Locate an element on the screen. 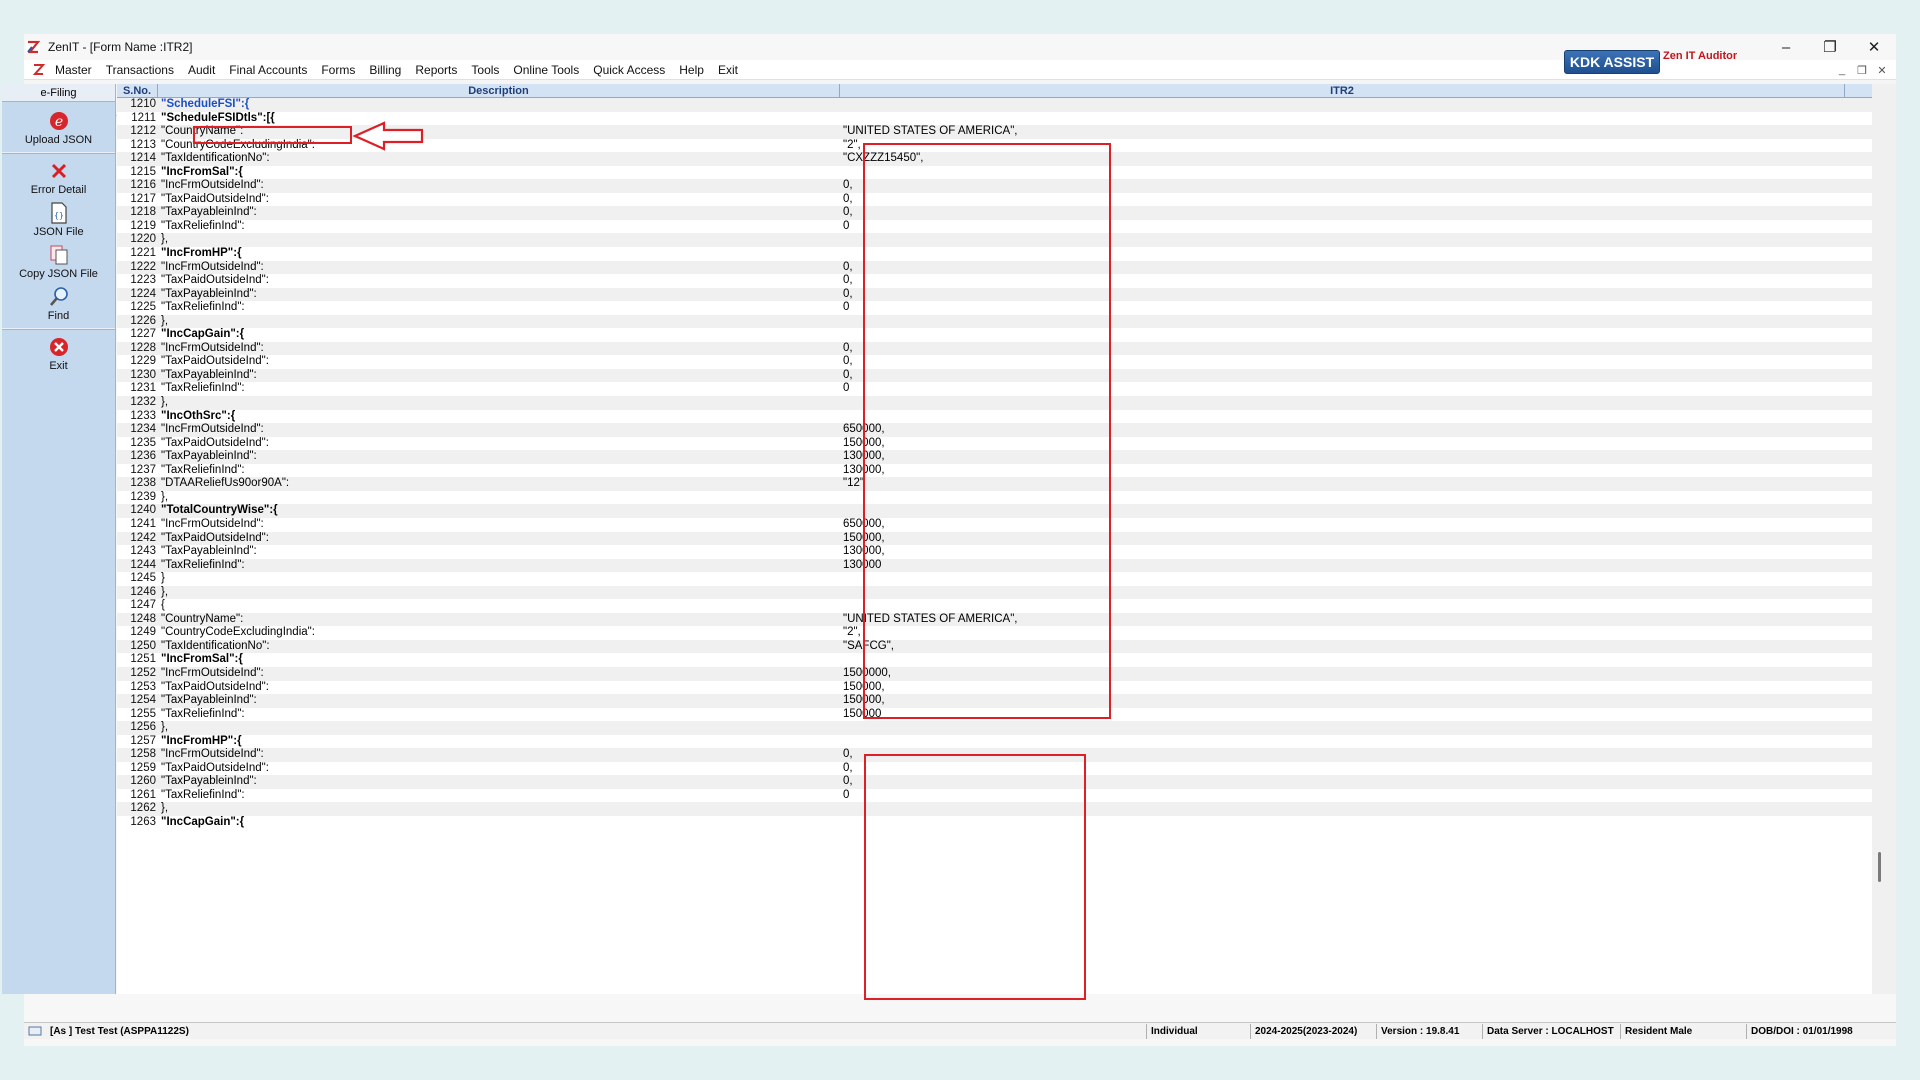 The width and height of the screenshot is (1920, 1080). row-description: { is located at coordinates (163, 605).